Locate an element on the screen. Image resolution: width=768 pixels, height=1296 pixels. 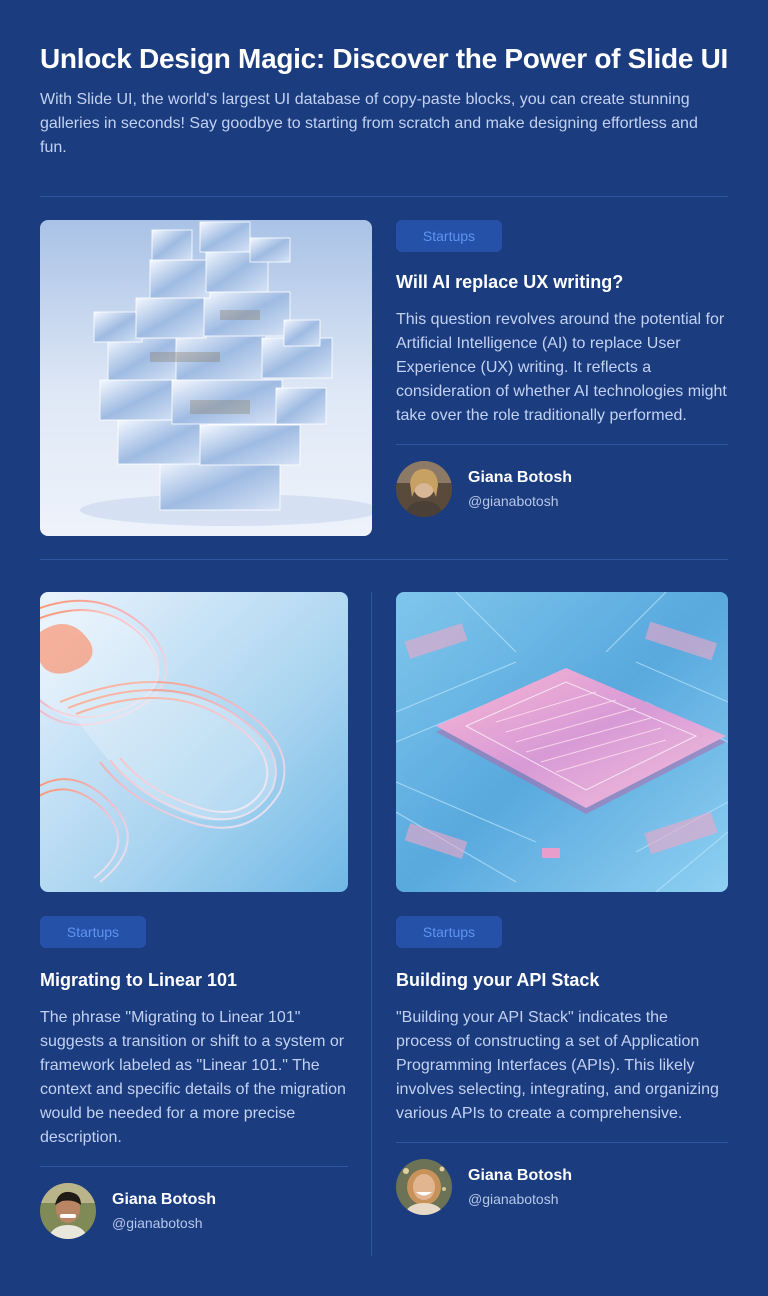
post-image-circuit-chip is located at coordinates (562, 742).